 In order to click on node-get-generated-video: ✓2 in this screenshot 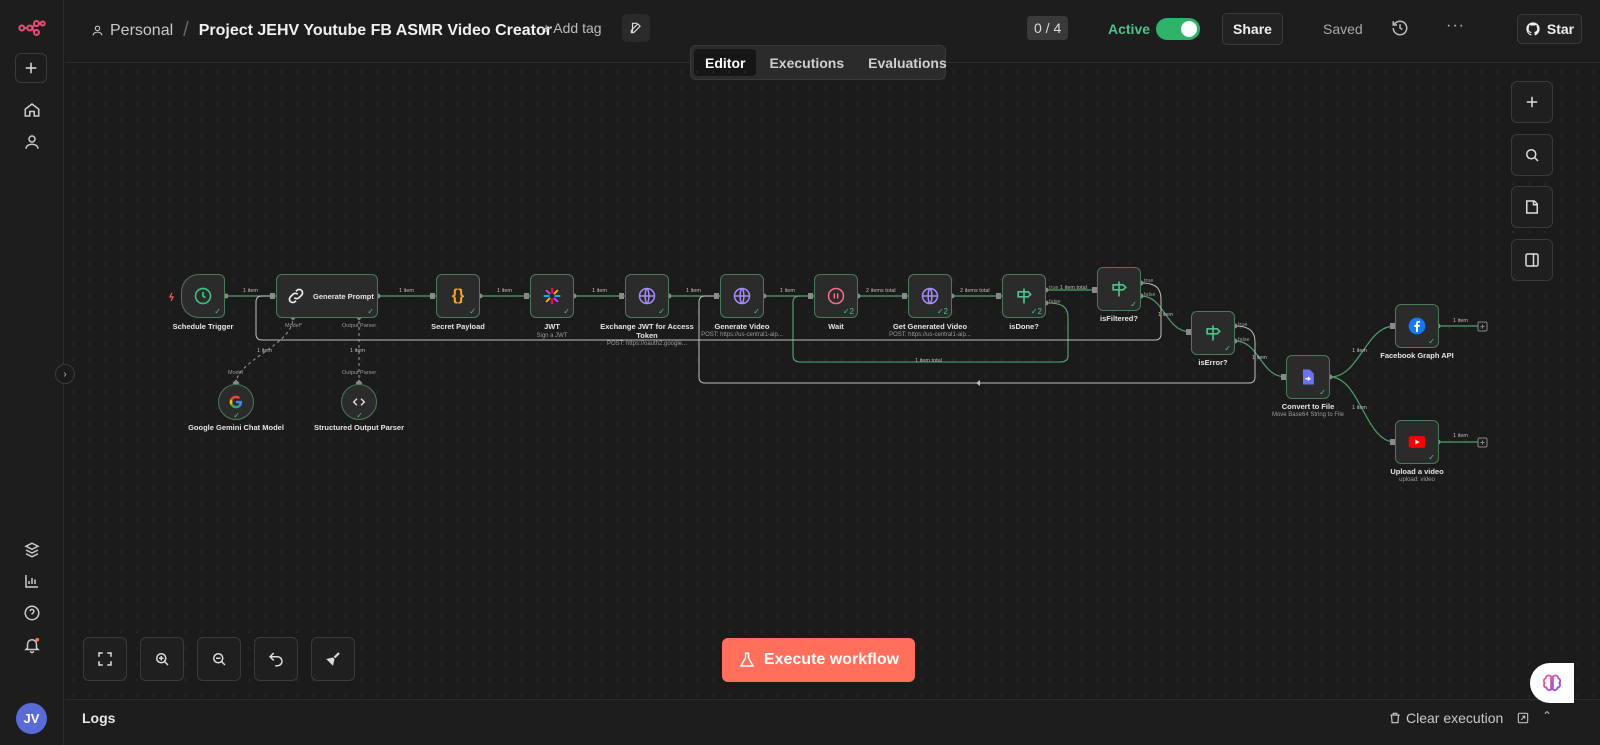, I will do `click(930, 296)`.